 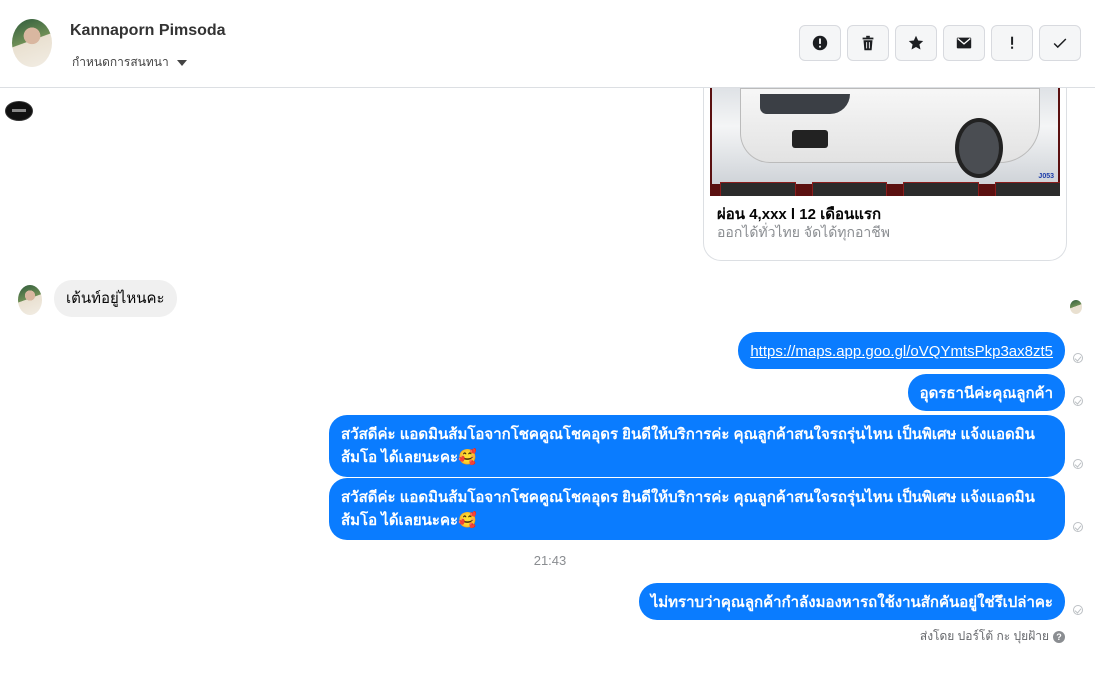 I want to click on sent-by-text: ส่งโดย ปอร์โต้ กะ ปุยฝ้าย, so click(x=984, y=636).